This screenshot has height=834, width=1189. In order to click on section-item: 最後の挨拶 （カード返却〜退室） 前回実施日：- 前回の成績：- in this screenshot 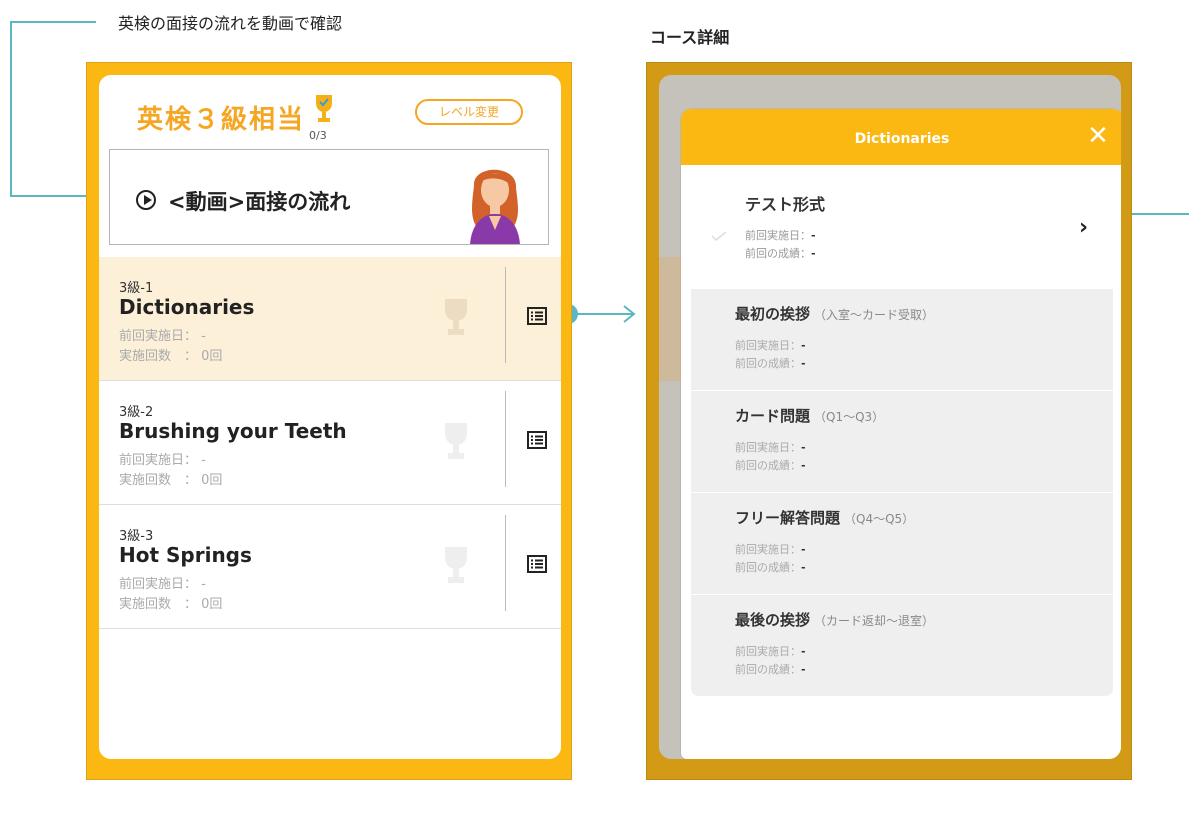, I will do `click(902, 646)`.